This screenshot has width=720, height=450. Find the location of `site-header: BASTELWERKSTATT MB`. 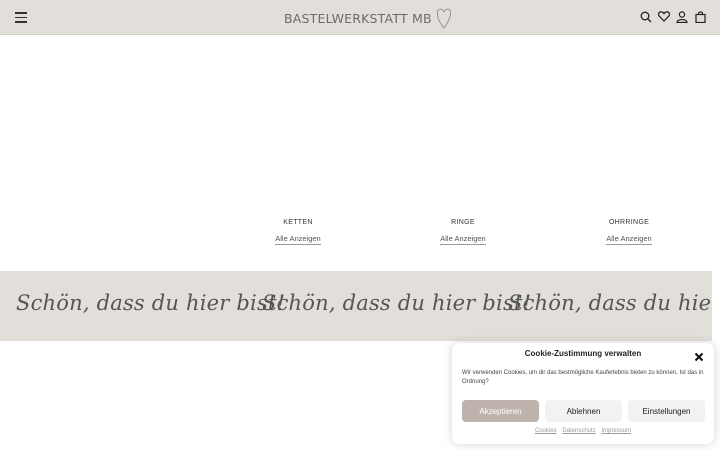

site-header: BASTELWERKSTATT MB is located at coordinates (360, 17).